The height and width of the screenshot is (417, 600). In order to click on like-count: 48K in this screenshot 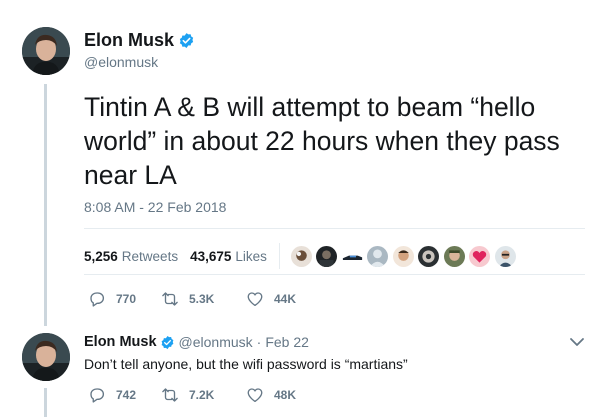, I will do `click(285, 395)`.